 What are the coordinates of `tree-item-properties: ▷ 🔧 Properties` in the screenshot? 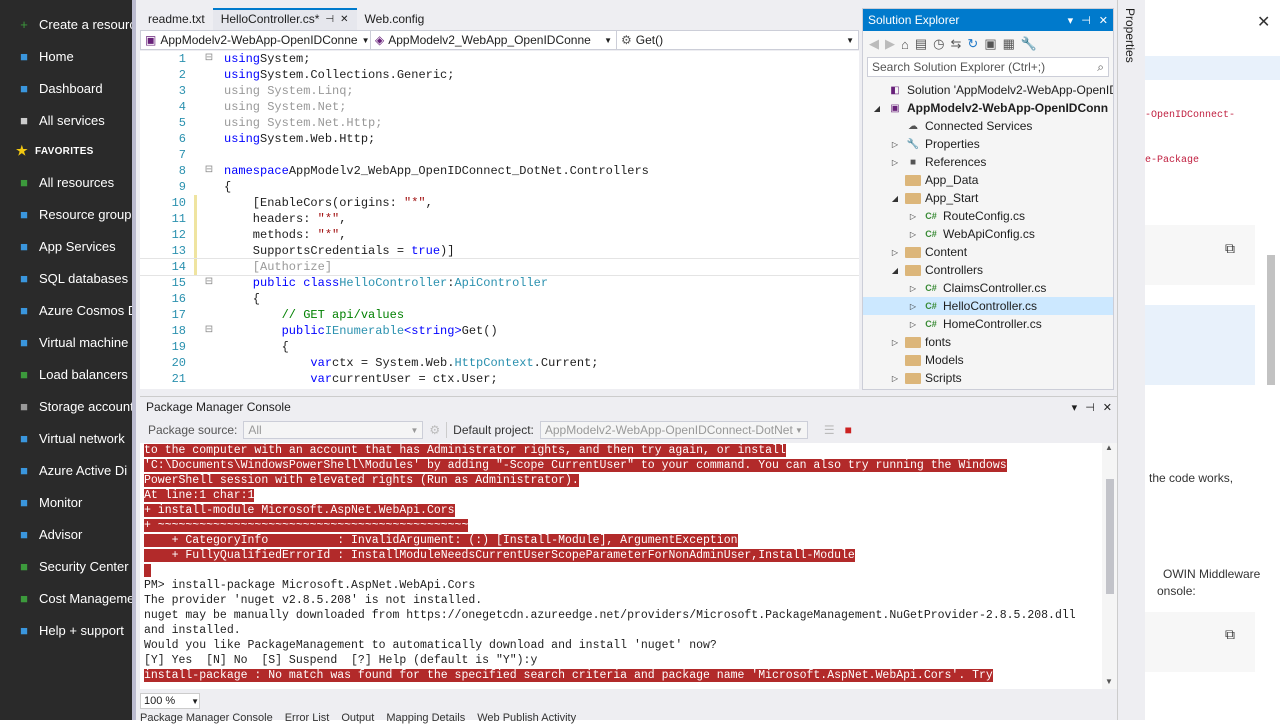 It's located at (988, 144).